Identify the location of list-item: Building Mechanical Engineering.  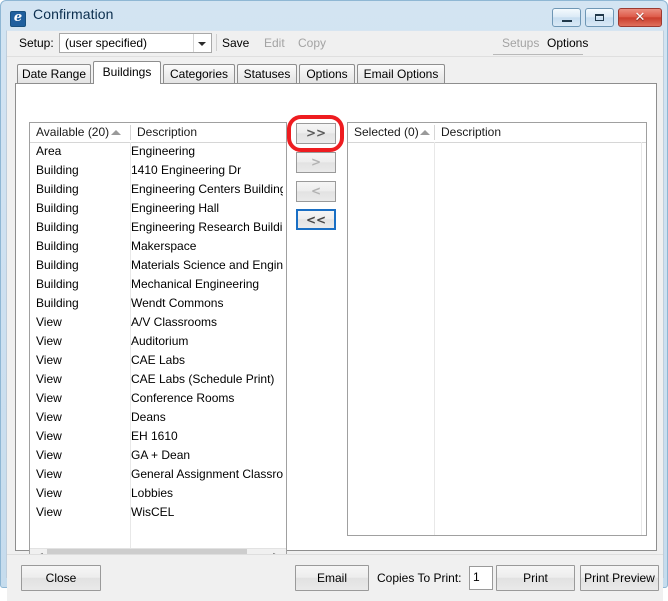
(158, 284).